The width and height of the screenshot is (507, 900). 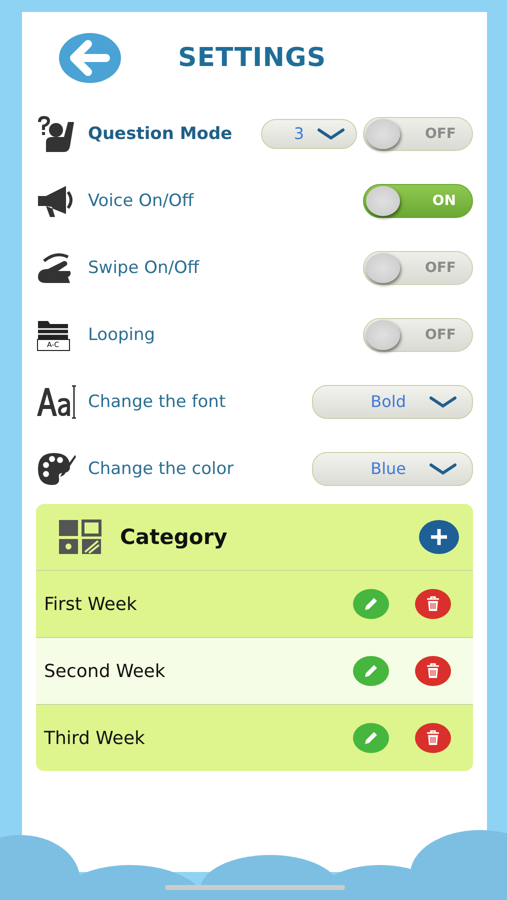 I want to click on text-cursor-icon, so click(x=56, y=402).